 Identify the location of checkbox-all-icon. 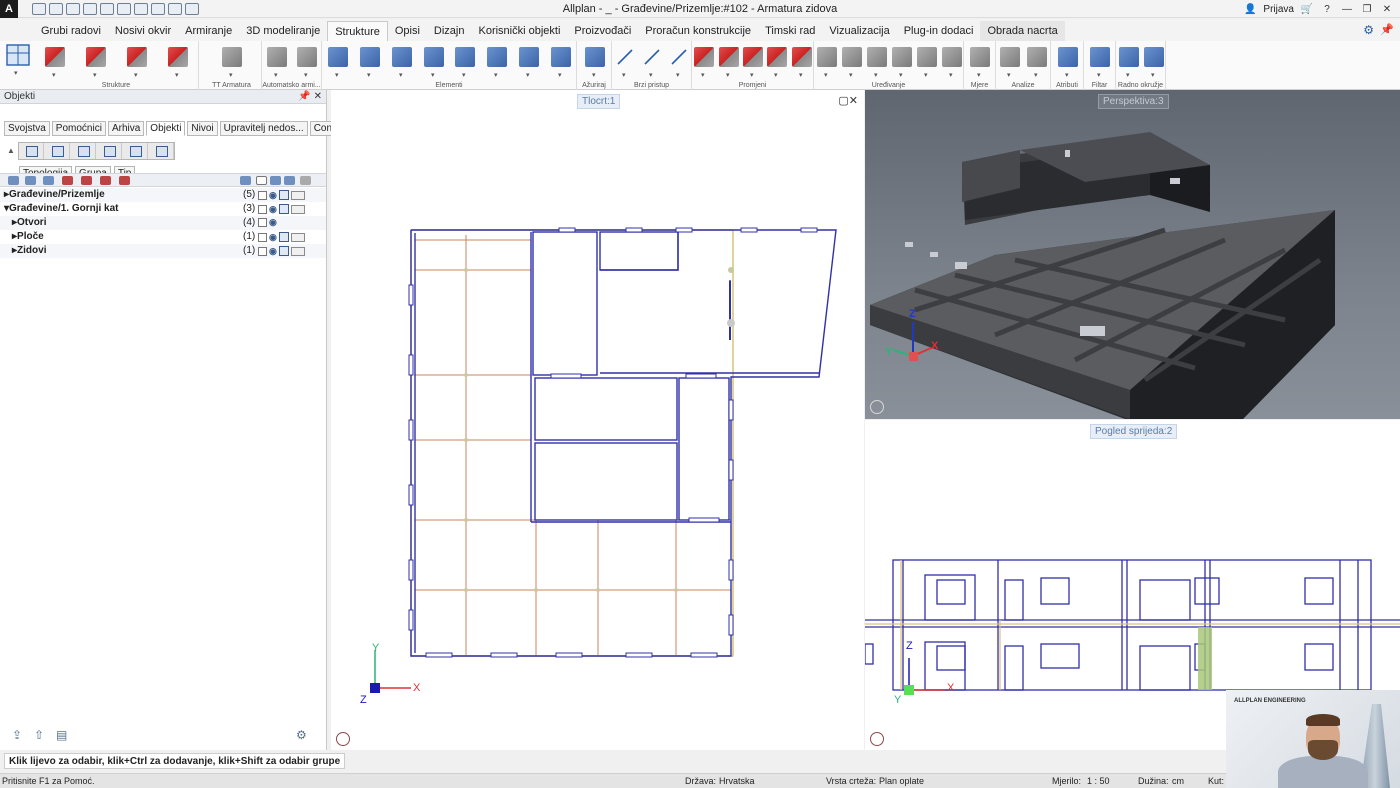
(261, 180).